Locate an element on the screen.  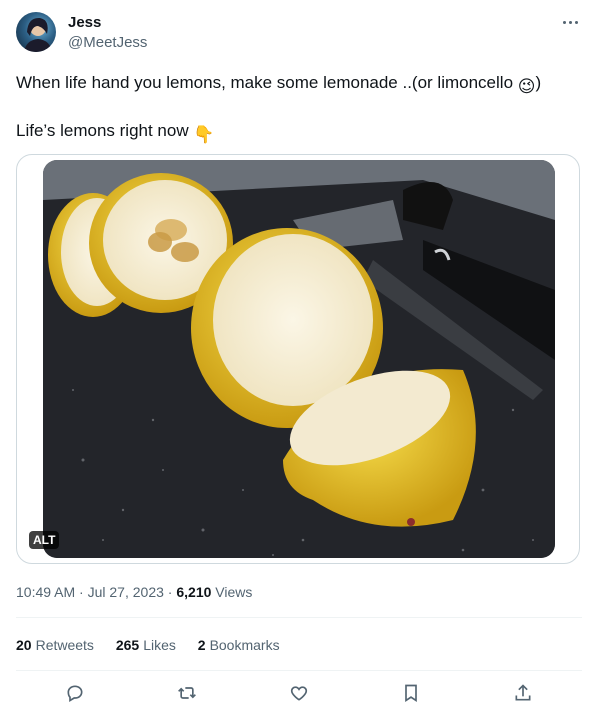
alt-text-badge: ALT is located at coordinates (44, 540).